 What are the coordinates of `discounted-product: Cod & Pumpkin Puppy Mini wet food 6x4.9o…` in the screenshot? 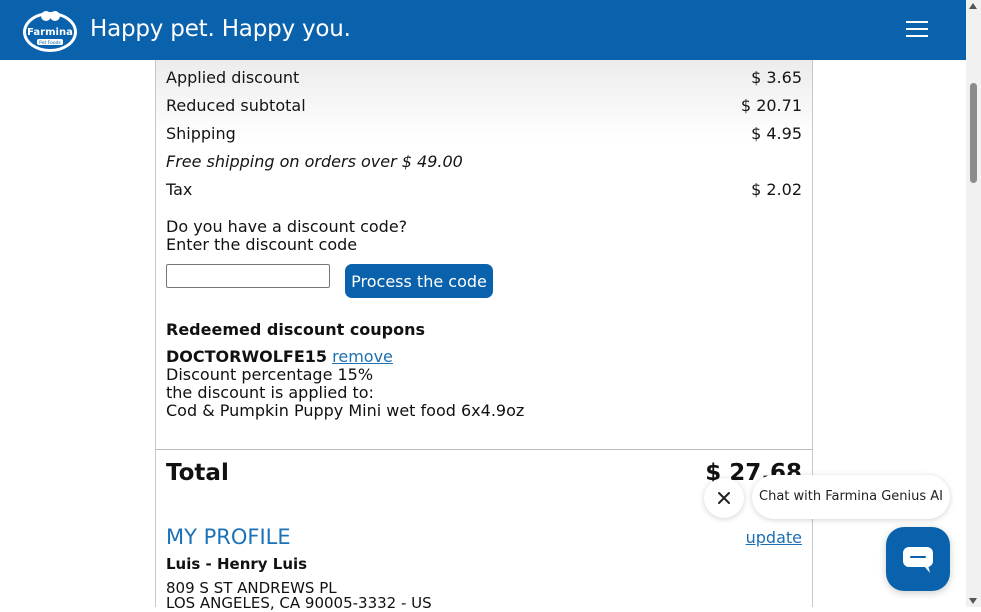 It's located at (345, 410).